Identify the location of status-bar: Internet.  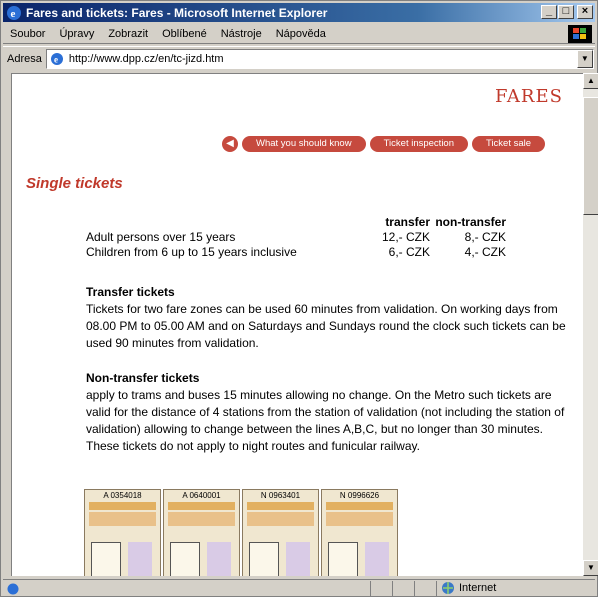
(299, 587).